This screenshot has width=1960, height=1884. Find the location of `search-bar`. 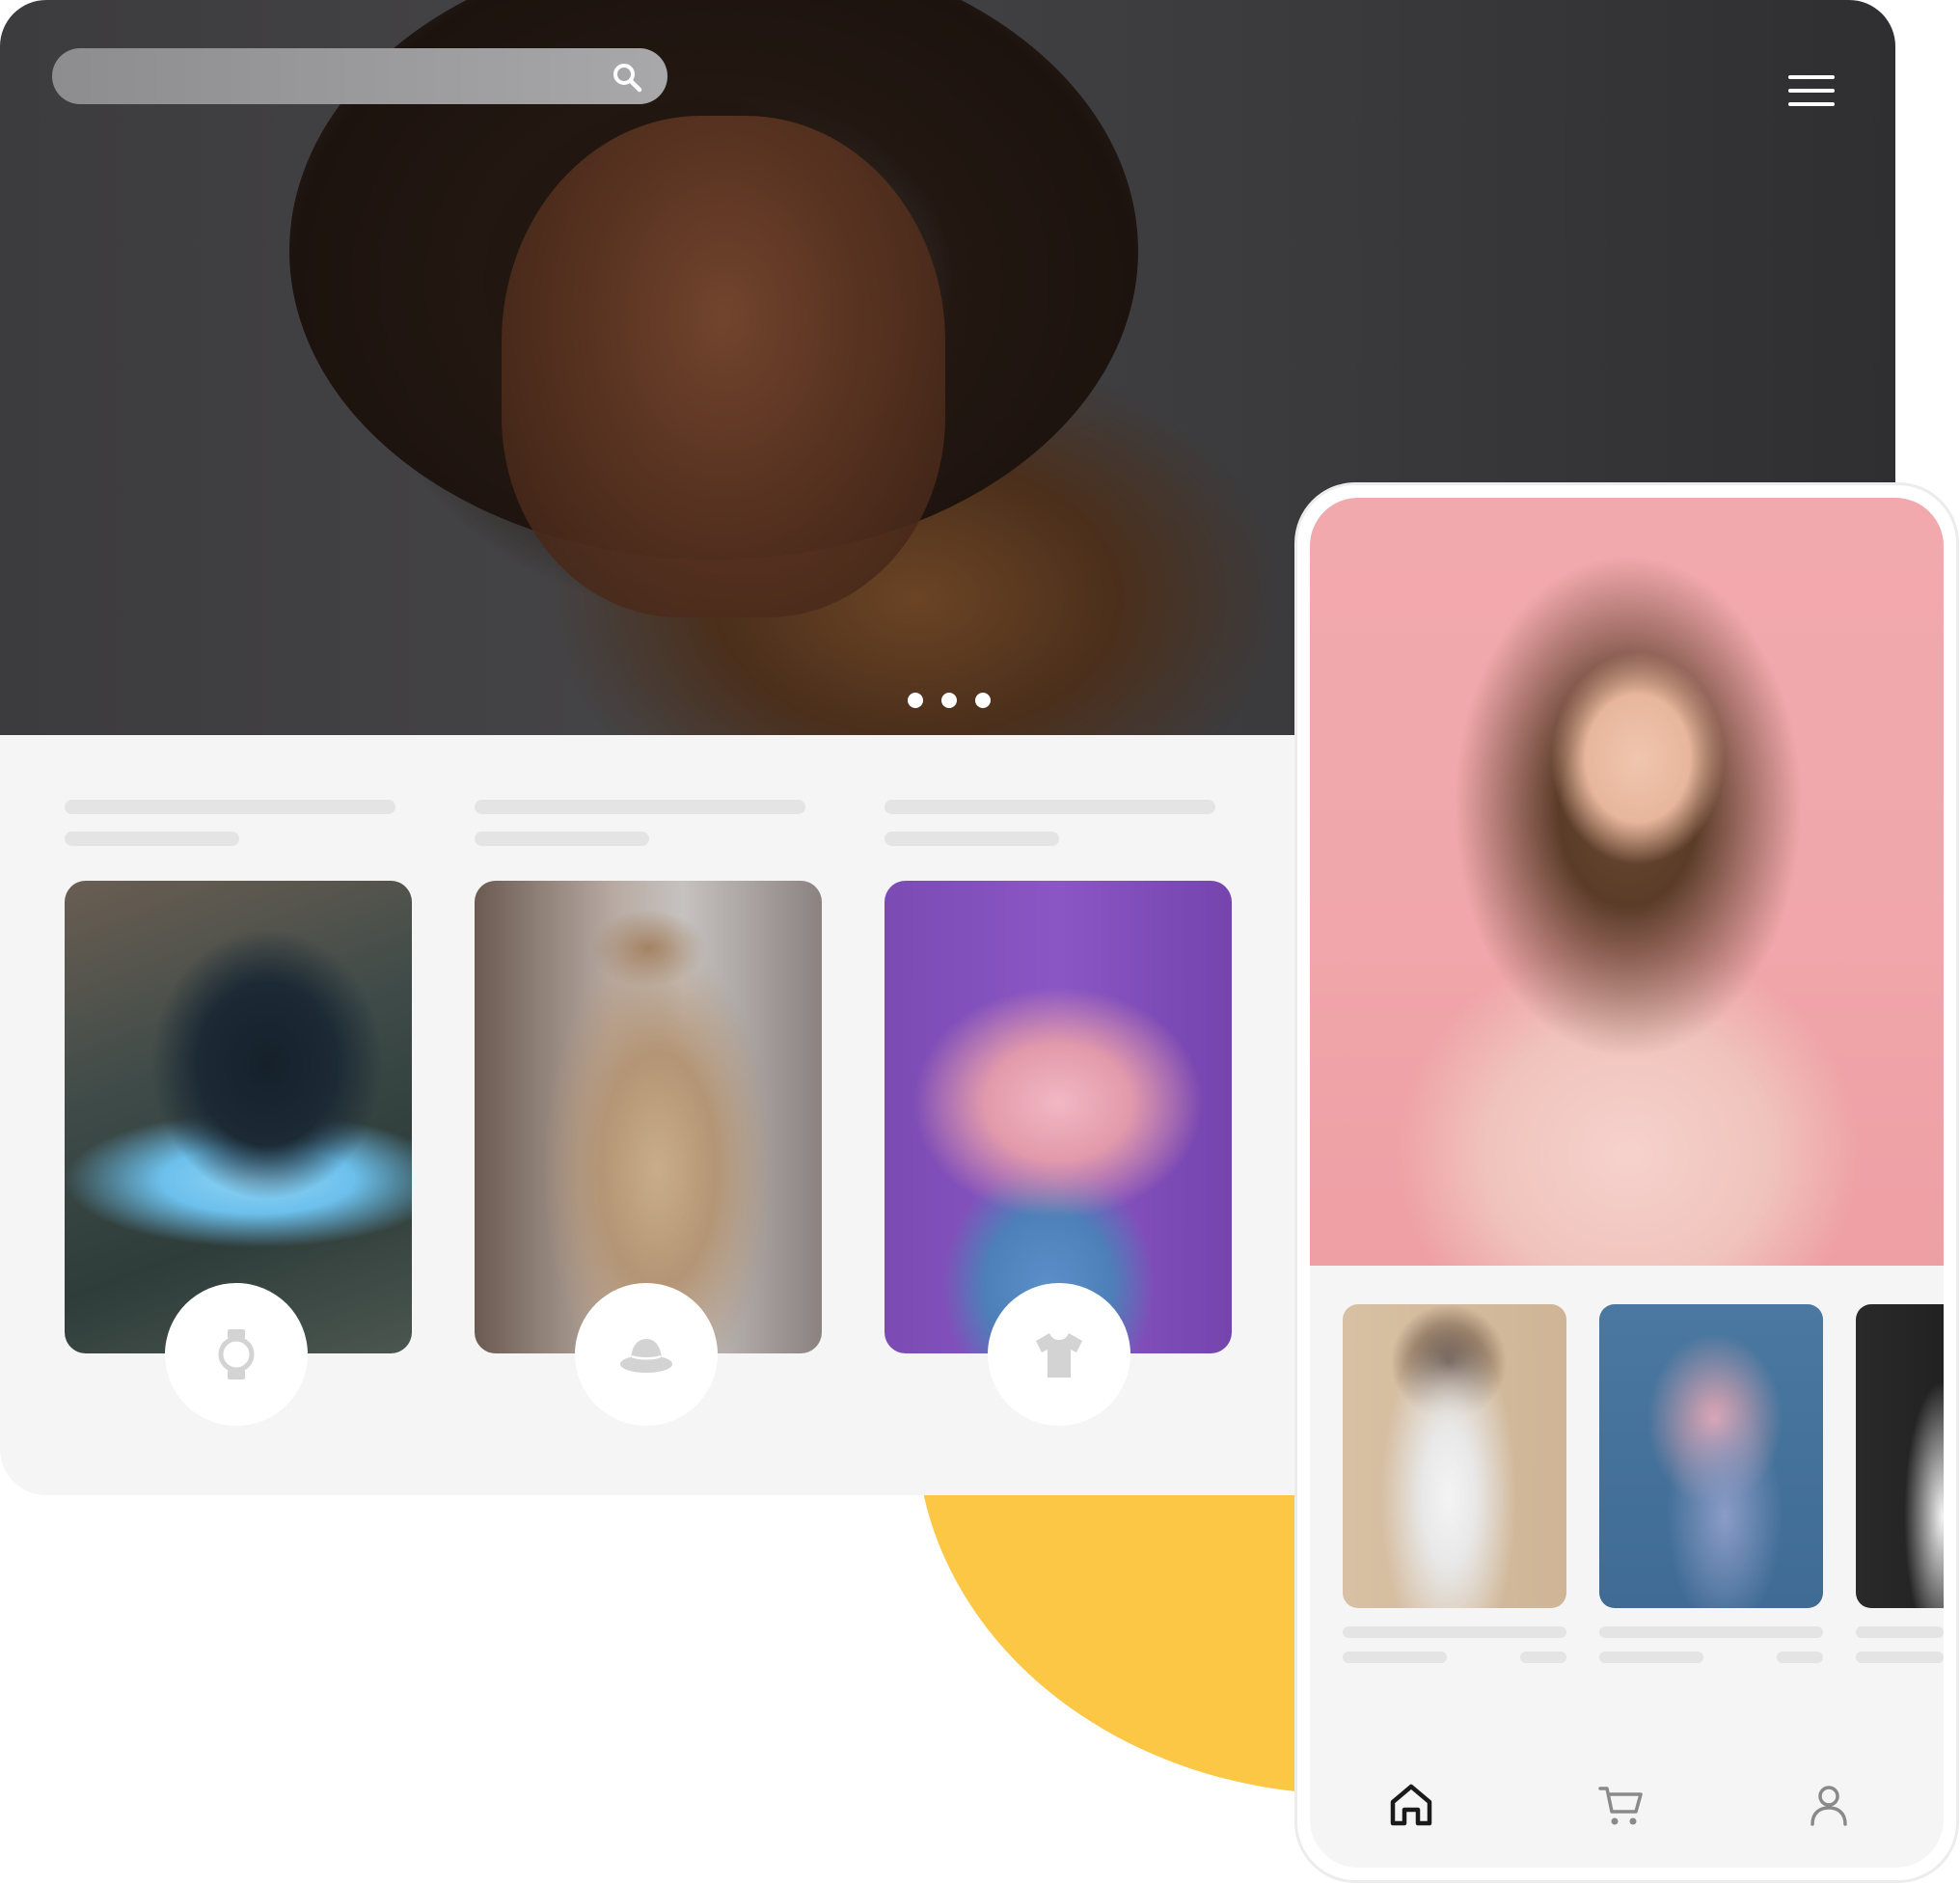

search-bar is located at coordinates (359, 76).